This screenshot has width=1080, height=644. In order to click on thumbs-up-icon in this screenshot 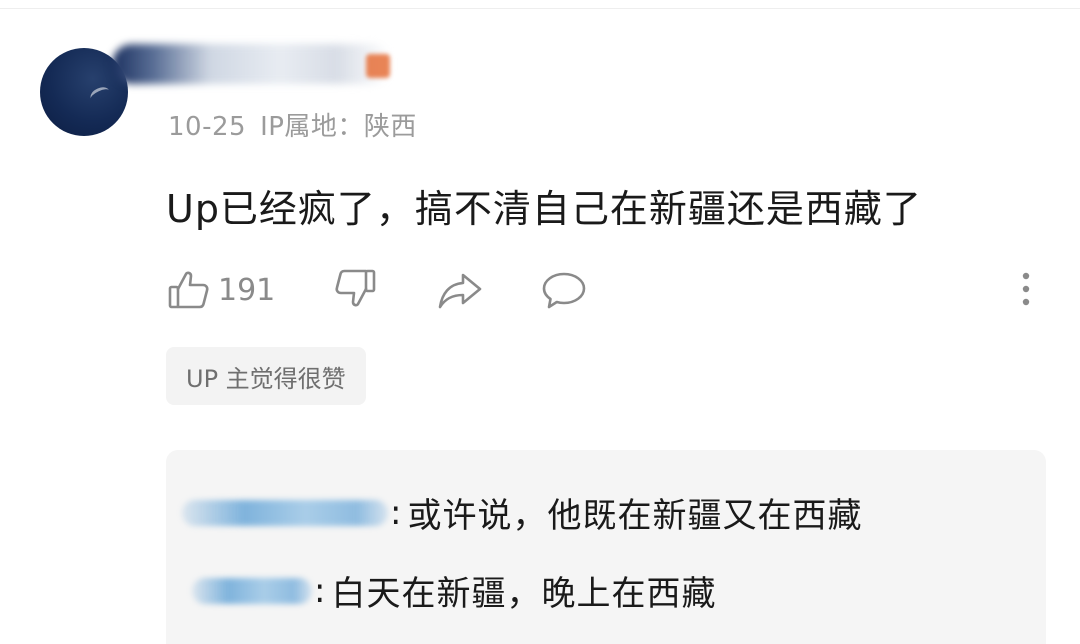, I will do `click(189, 290)`.